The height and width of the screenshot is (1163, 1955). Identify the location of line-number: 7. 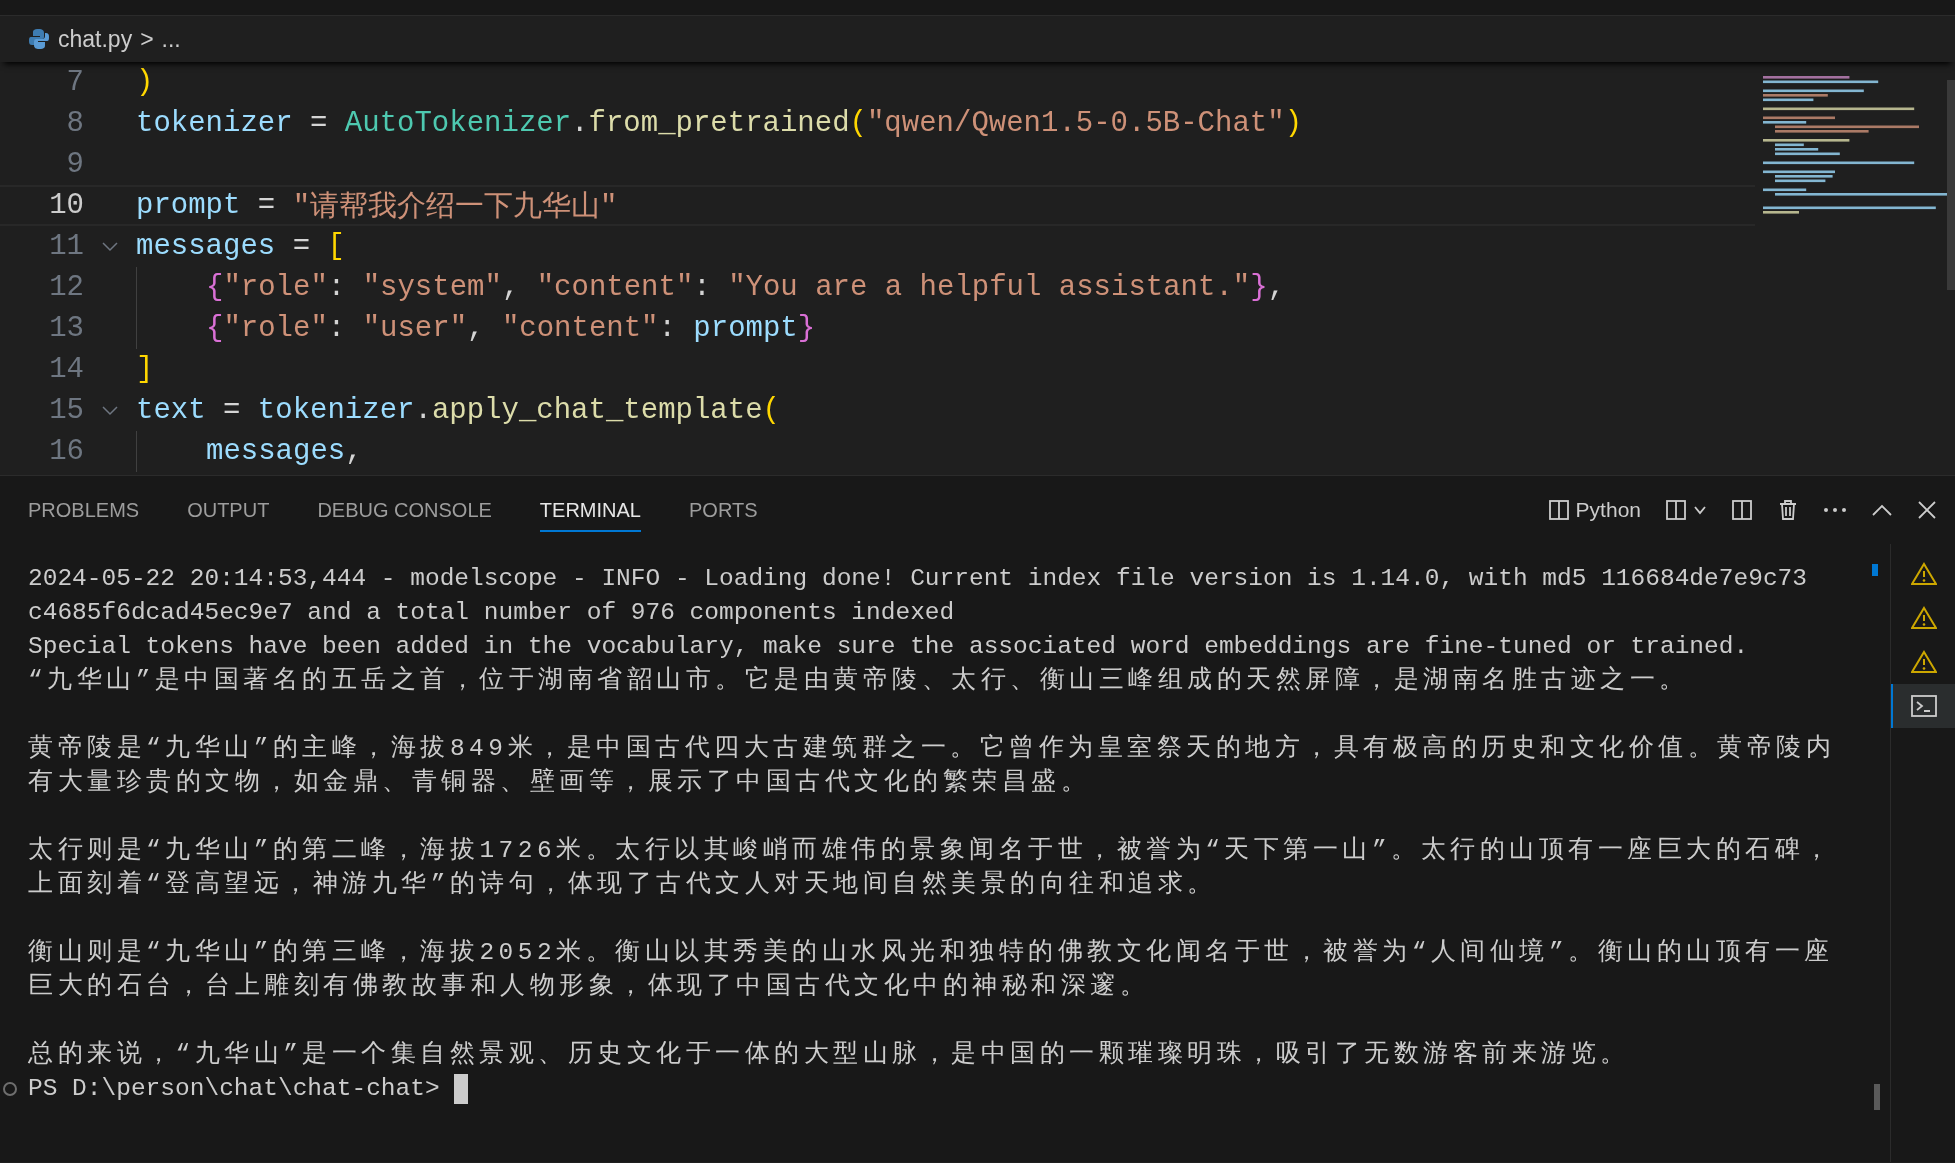
(74, 82).